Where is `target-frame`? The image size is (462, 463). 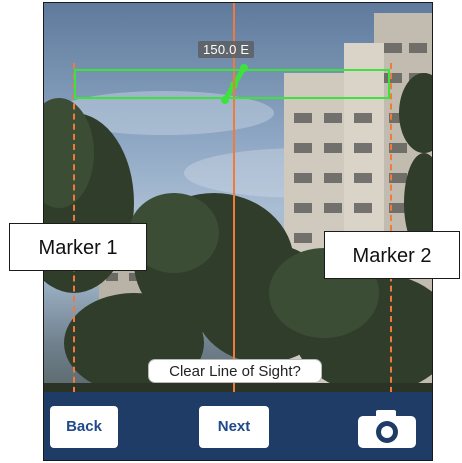
target-frame is located at coordinates (232, 84).